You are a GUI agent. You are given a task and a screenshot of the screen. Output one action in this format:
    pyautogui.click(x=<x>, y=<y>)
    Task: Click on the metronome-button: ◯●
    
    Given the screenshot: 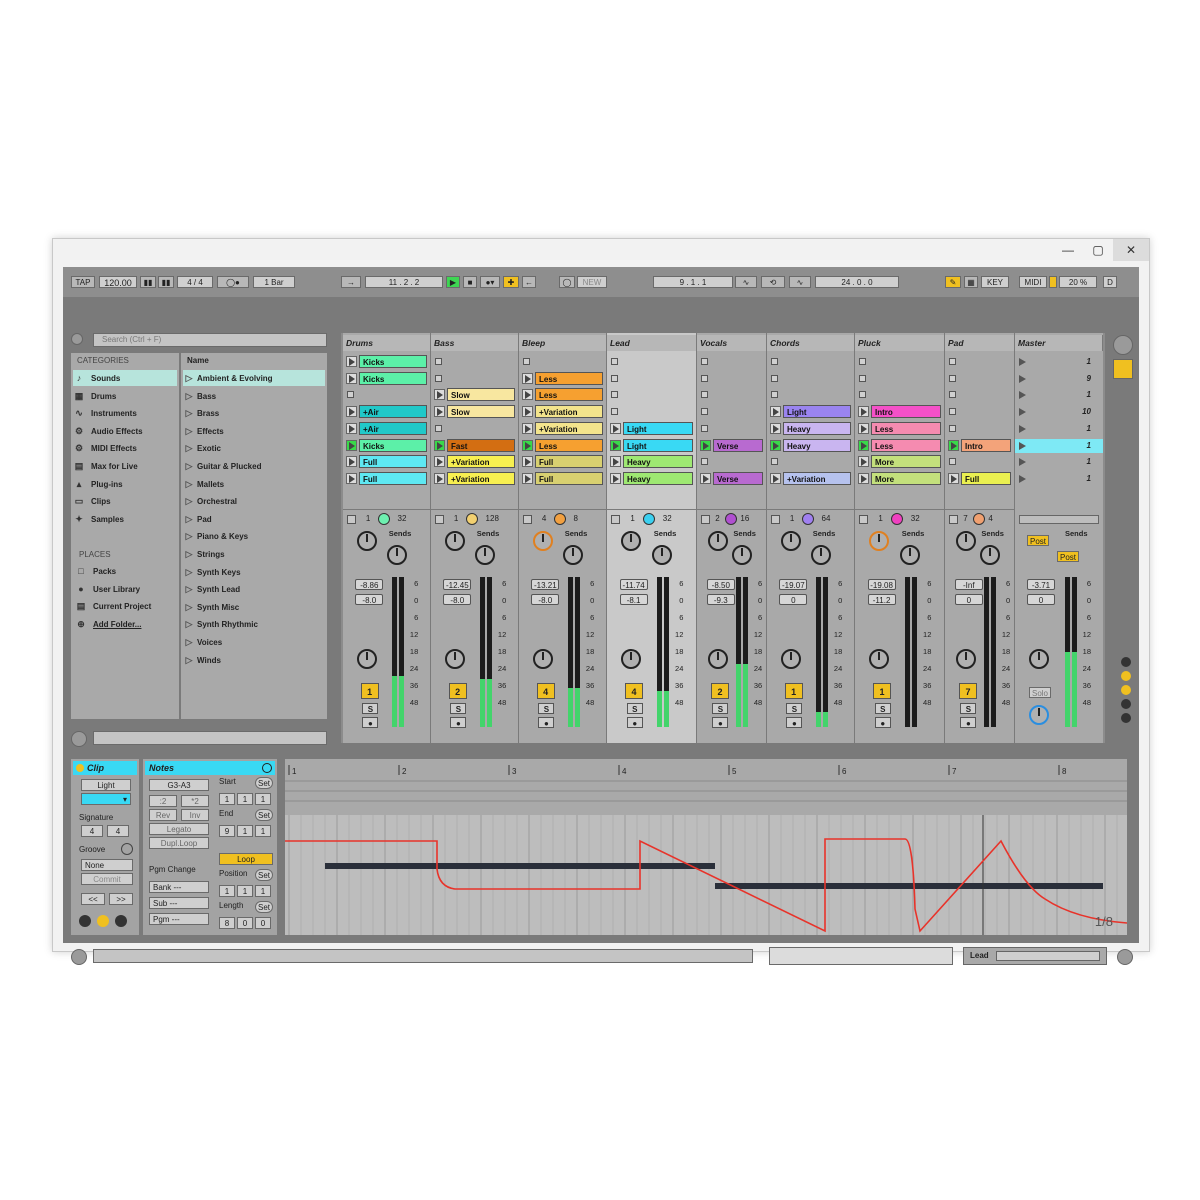 What is the action you would take?
    pyautogui.click(x=233, y=282)
    